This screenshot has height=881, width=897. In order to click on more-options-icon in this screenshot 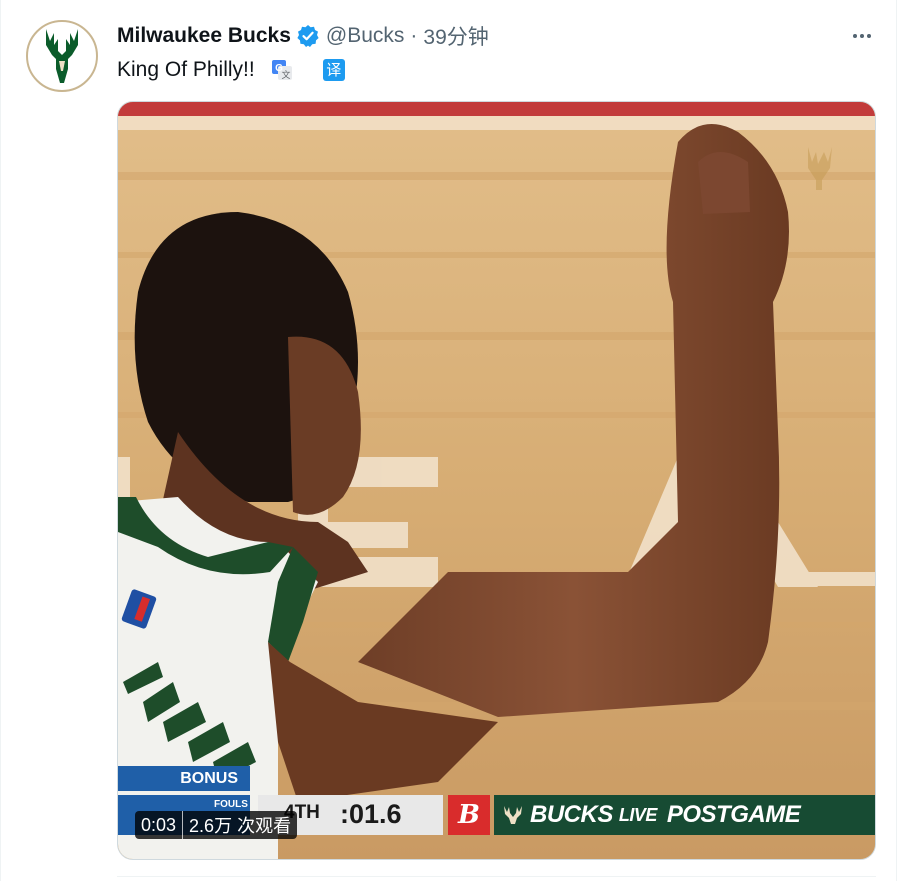, I will do `click(862, 36)`.